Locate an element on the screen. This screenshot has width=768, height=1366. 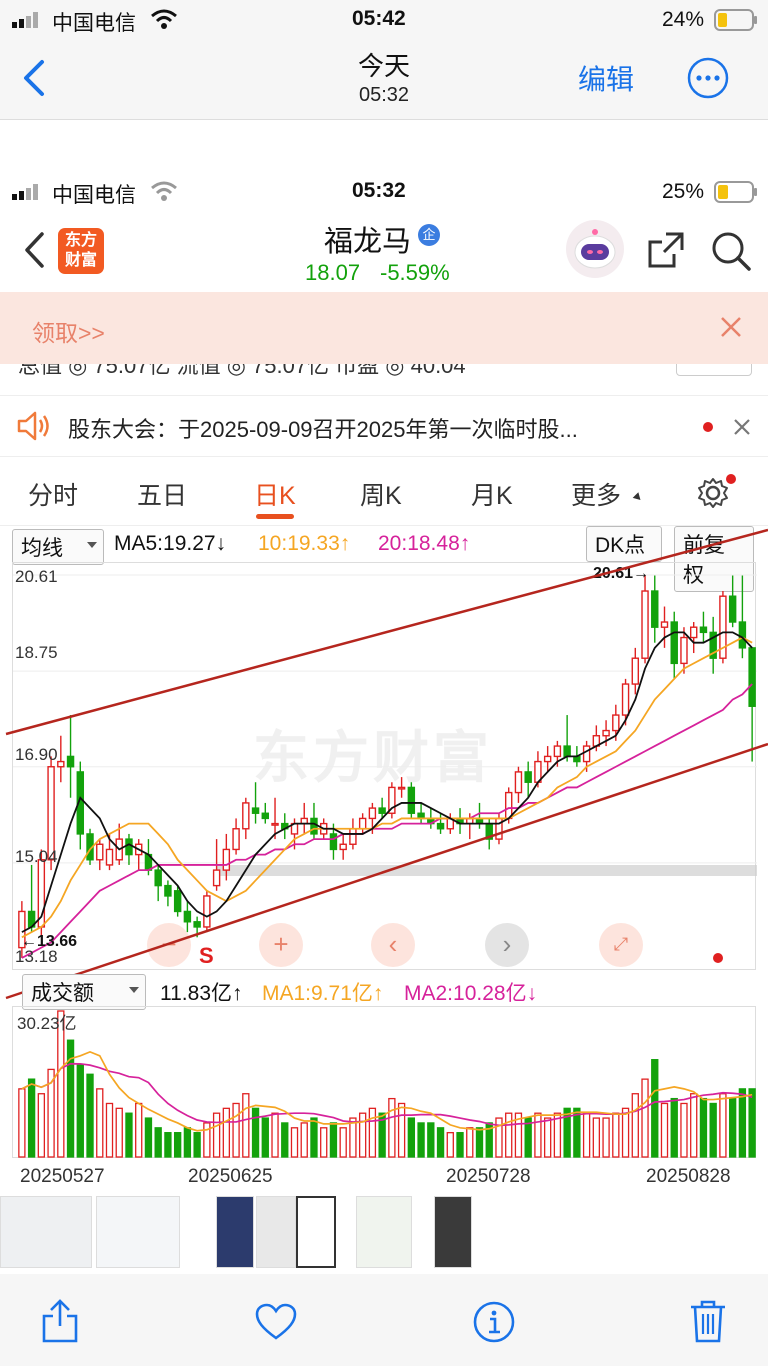
heart-icon is located at coordinates (276, 1324).